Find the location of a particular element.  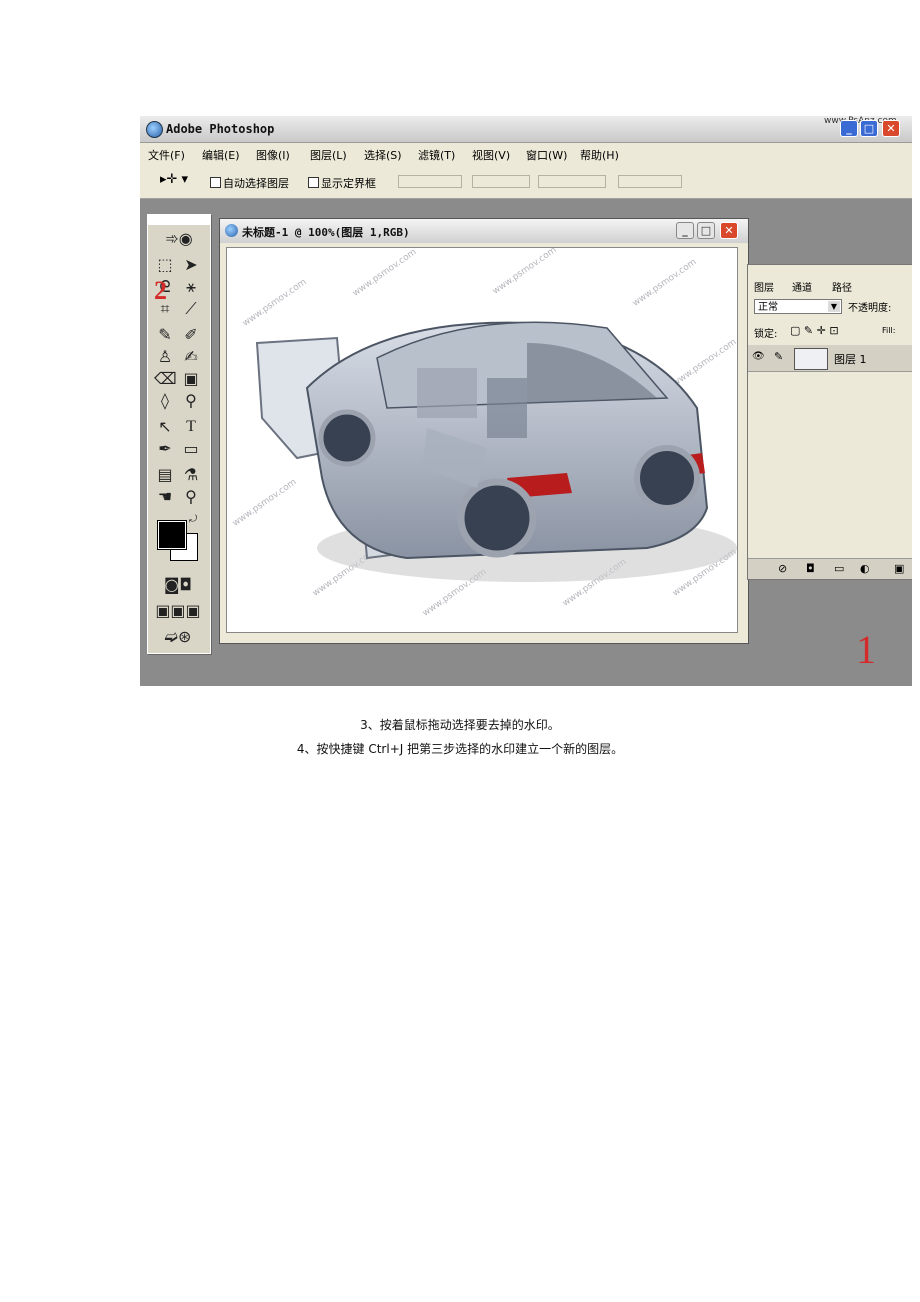

eraser-tool-icon: ⌫ is located at coordinates (165, 379).